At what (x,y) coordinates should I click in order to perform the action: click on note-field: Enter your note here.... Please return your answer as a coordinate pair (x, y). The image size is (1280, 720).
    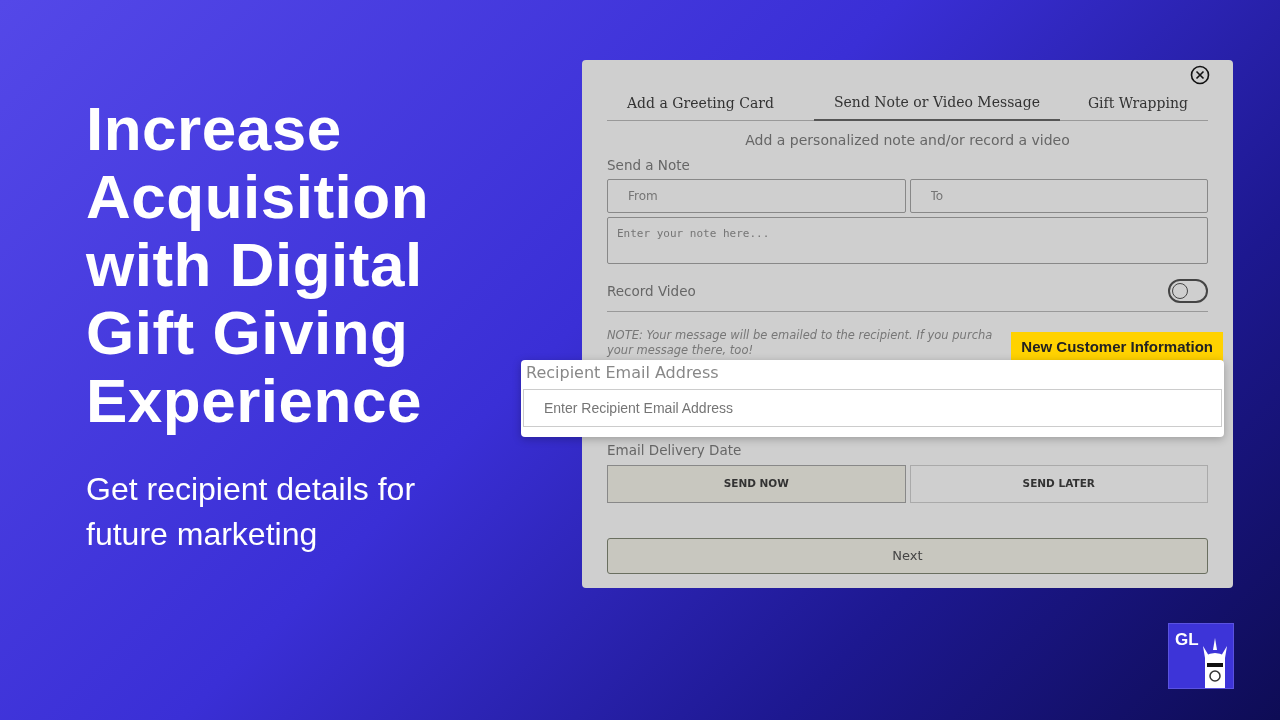
    Looking at the image, I should click on (907, 241).